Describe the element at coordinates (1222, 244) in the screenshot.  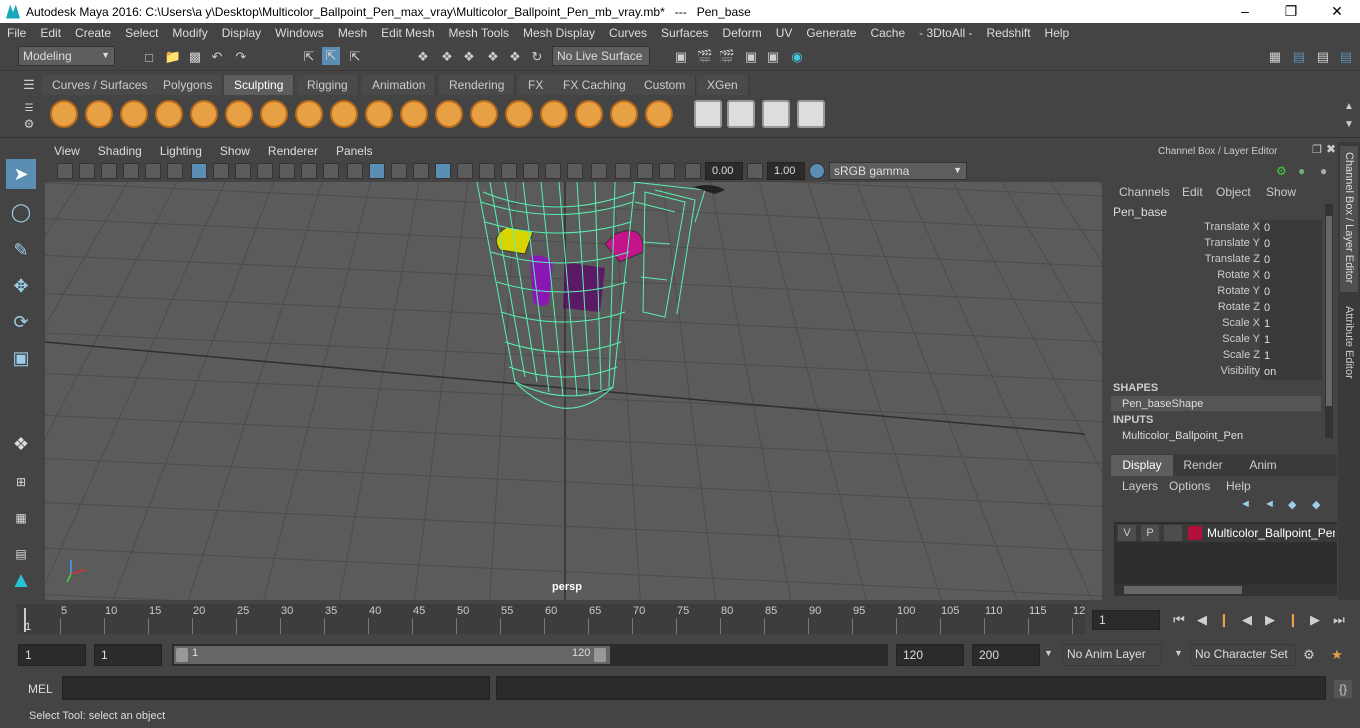
I see `channel-translate-y: Translate Y0` at that location.